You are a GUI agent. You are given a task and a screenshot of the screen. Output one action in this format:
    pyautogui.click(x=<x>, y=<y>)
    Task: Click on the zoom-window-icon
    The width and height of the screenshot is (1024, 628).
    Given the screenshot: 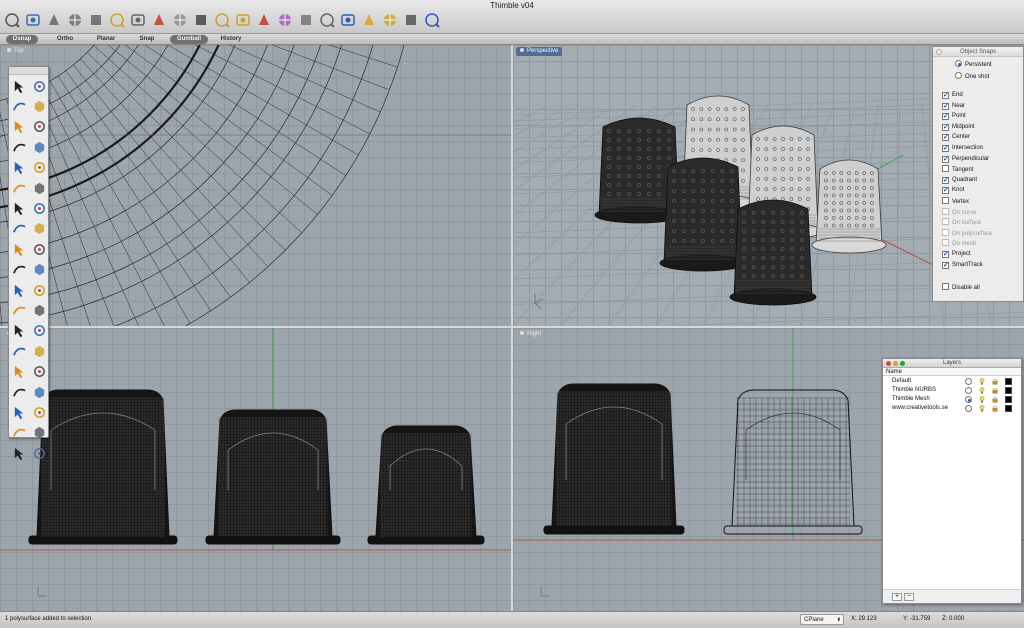 What is the action you would take?
    pyautogui.click(x=74, y=20)
    